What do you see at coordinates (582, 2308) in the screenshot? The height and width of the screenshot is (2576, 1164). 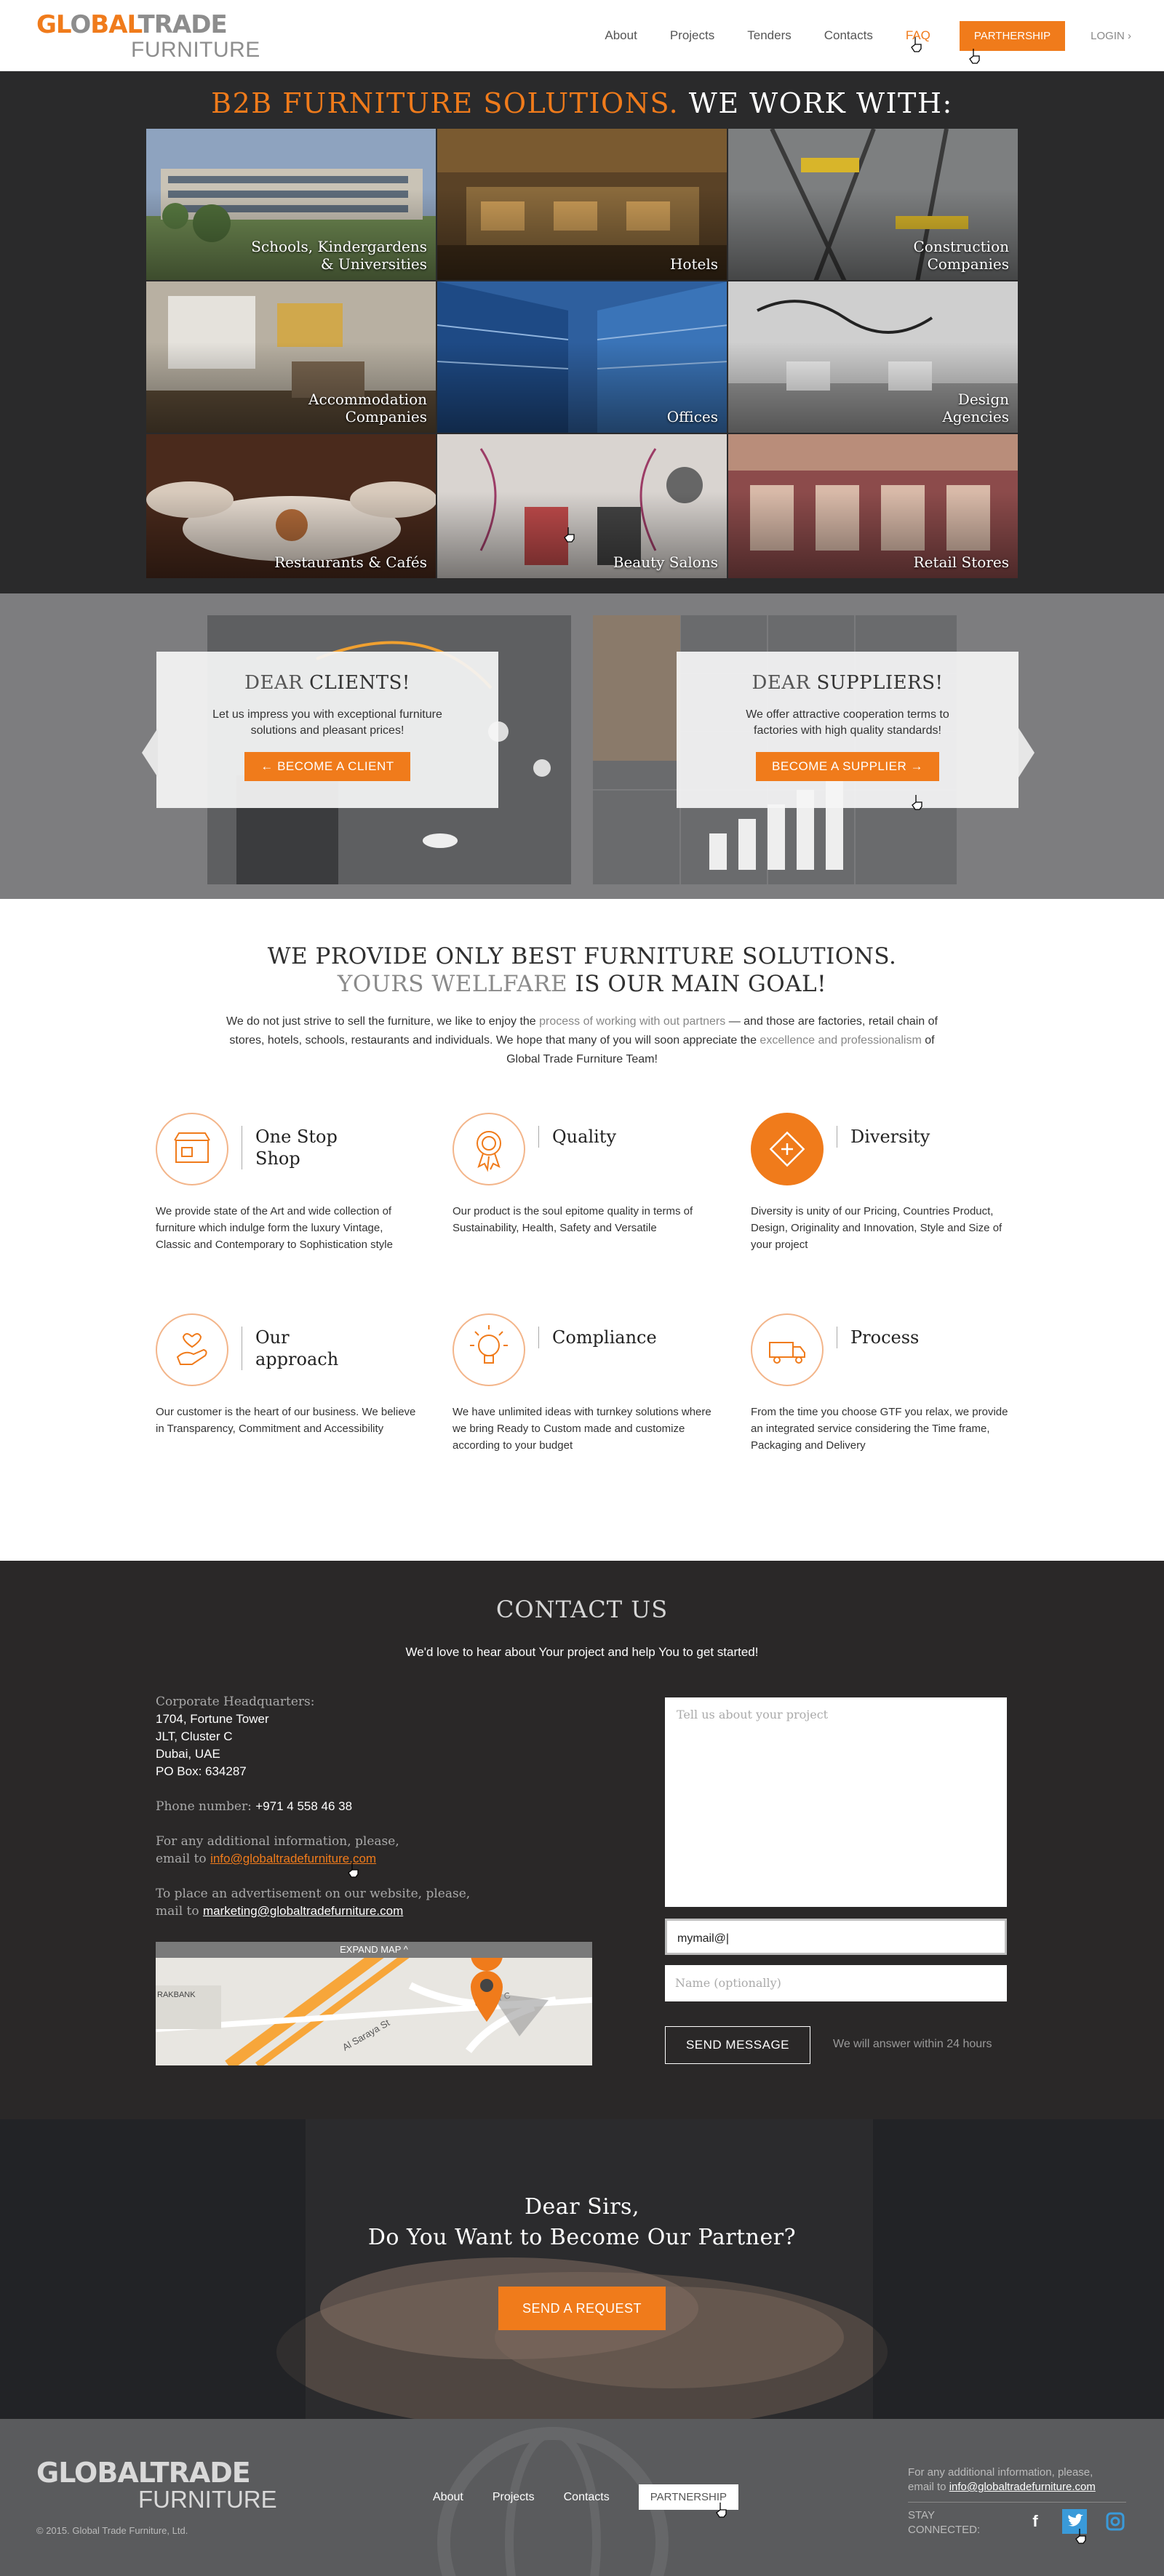 I see `send-request-button: SEND A REQUEST` at bounding box center [582, 2308].